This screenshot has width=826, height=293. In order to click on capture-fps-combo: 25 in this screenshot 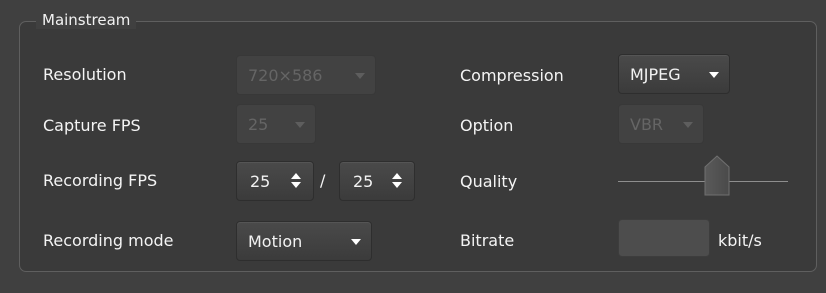, I will do `click(276, 124)`.